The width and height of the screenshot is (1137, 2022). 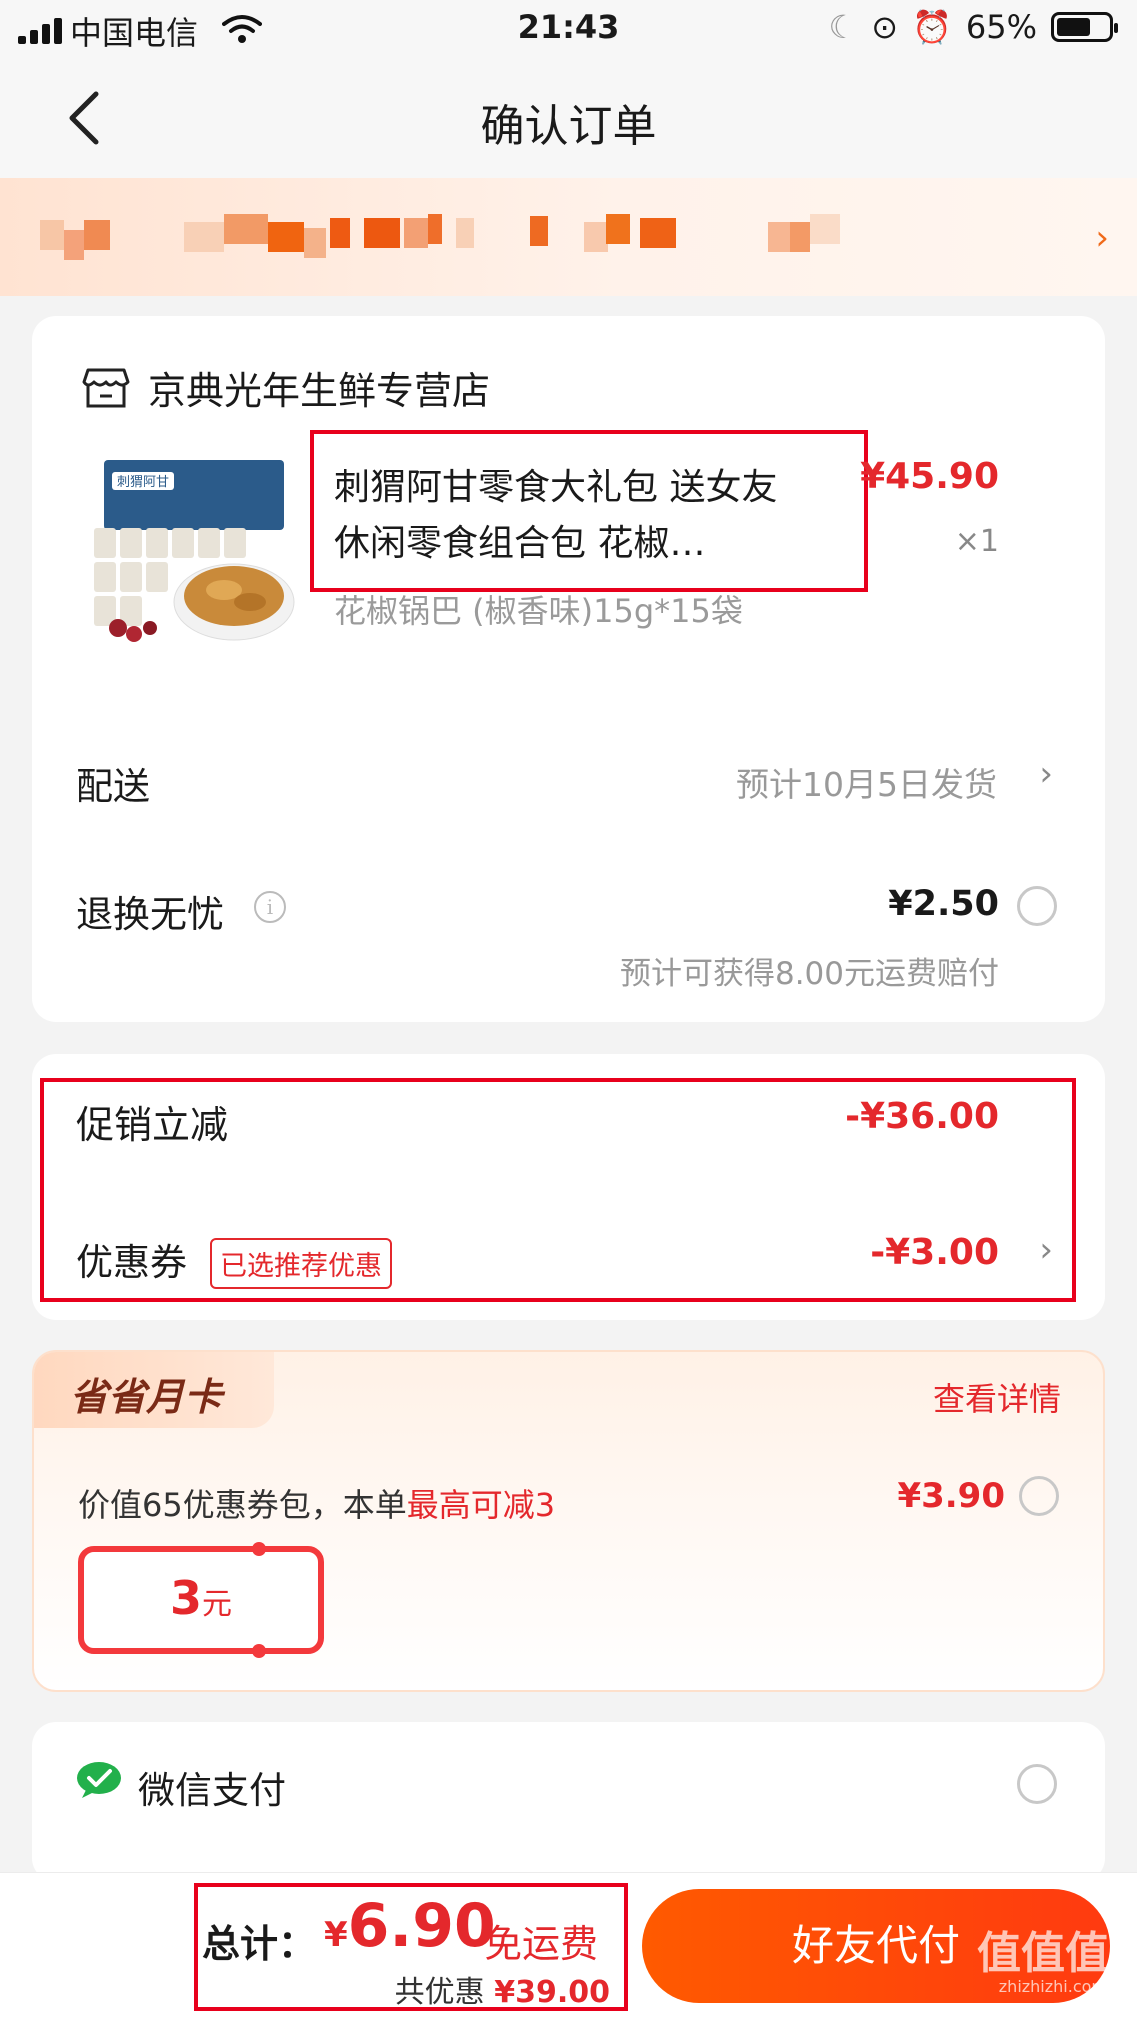 I want to click on total-highlight-box: 总计： ¥6.90 免运费 共优惠 ¥39.00, so click(x=411, y=1947).